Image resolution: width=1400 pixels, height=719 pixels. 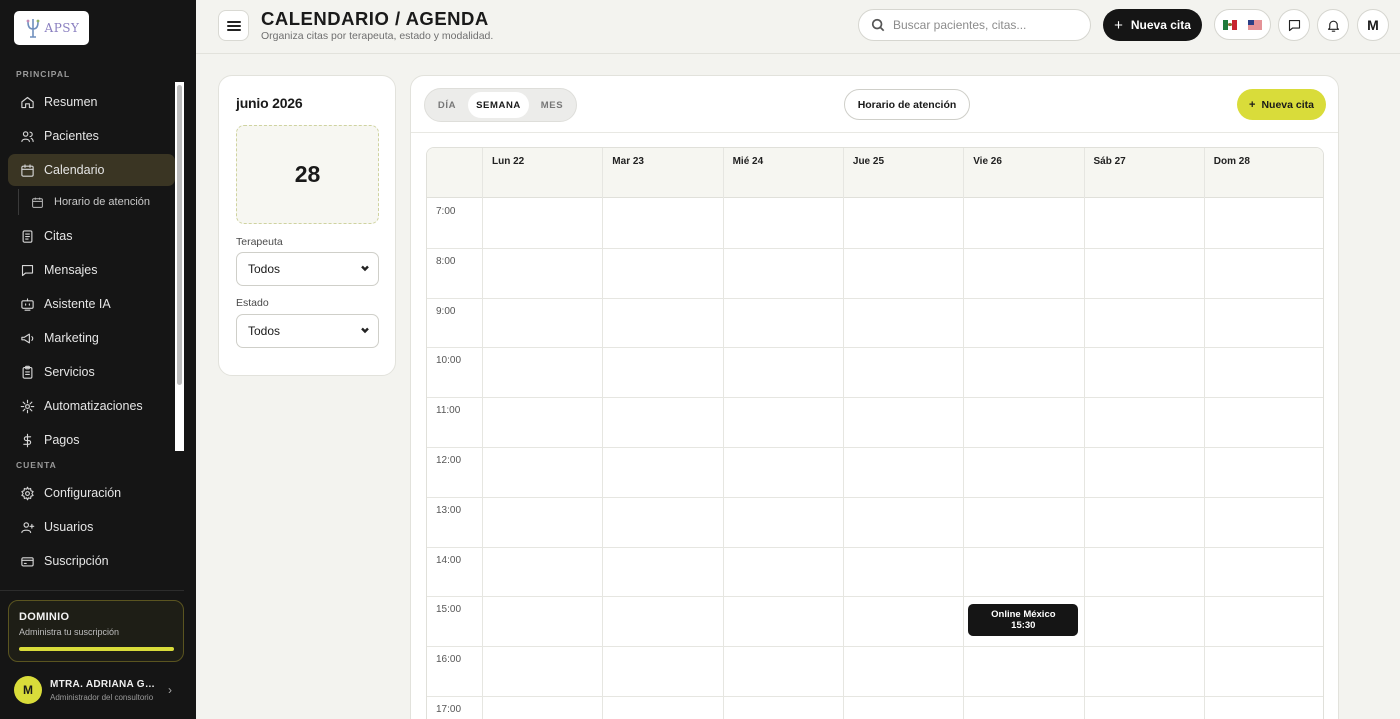 I want to click on notifications-button, so click(x=1333, y=25).